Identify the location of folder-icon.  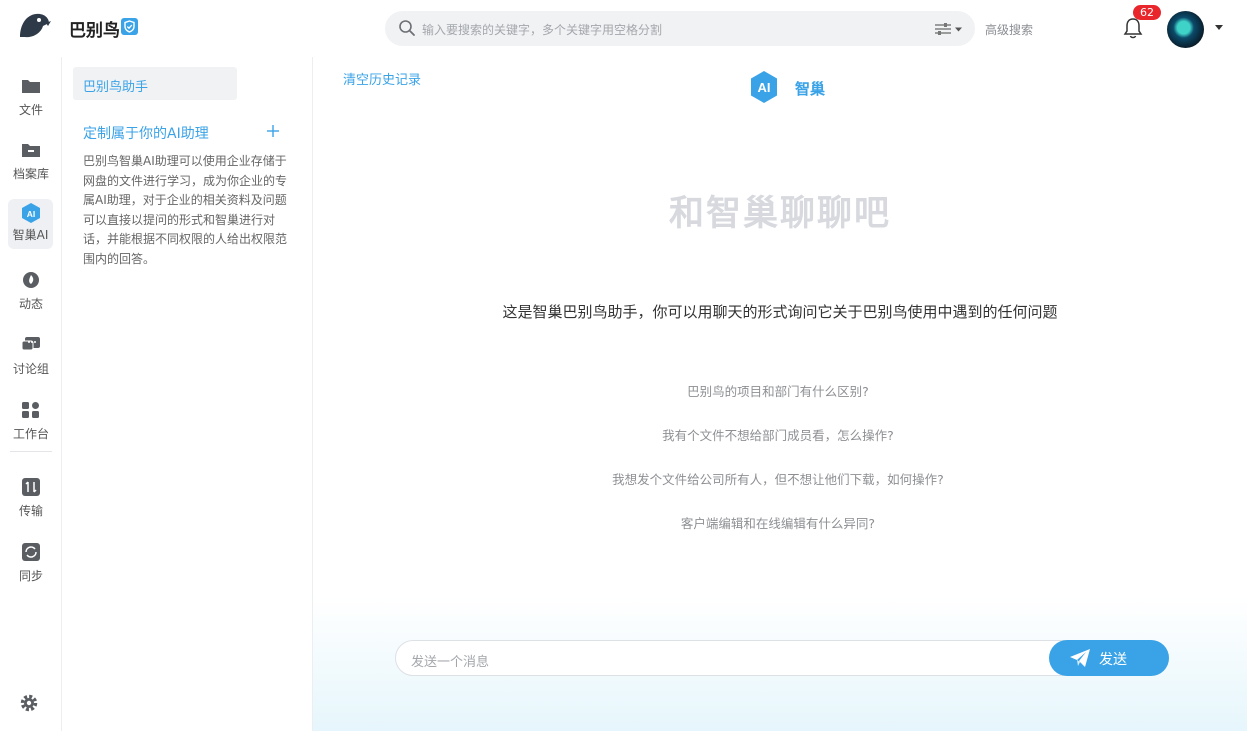
(31, 86).